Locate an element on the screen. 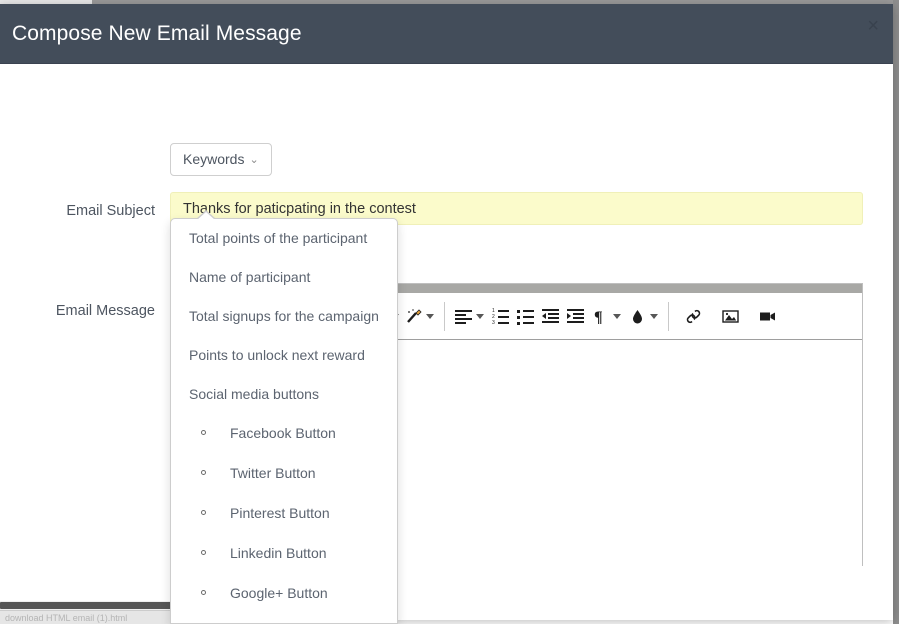 Image resolution: width=899 pixels, height=624 pixels. ordered-list-icon: 1 2 3 is located at coordinates (500, 317).